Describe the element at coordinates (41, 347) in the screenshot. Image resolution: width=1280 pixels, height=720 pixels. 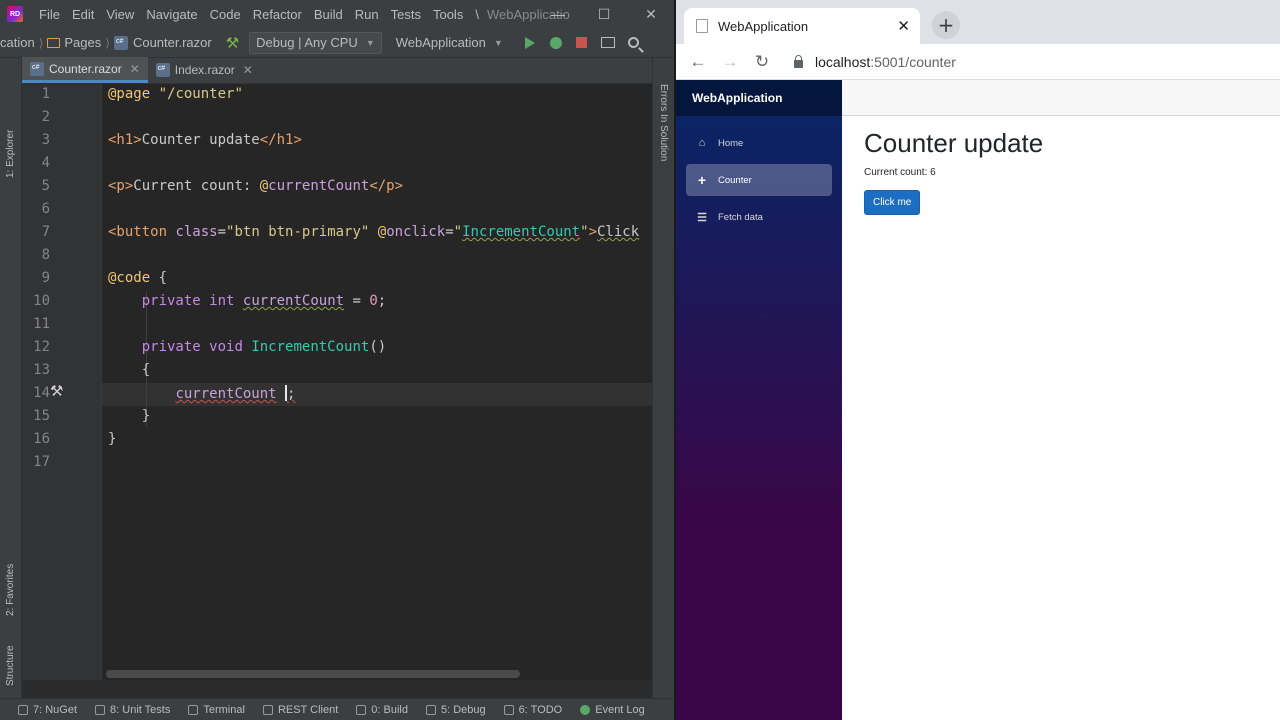
I see `line-number: 12` at that location.